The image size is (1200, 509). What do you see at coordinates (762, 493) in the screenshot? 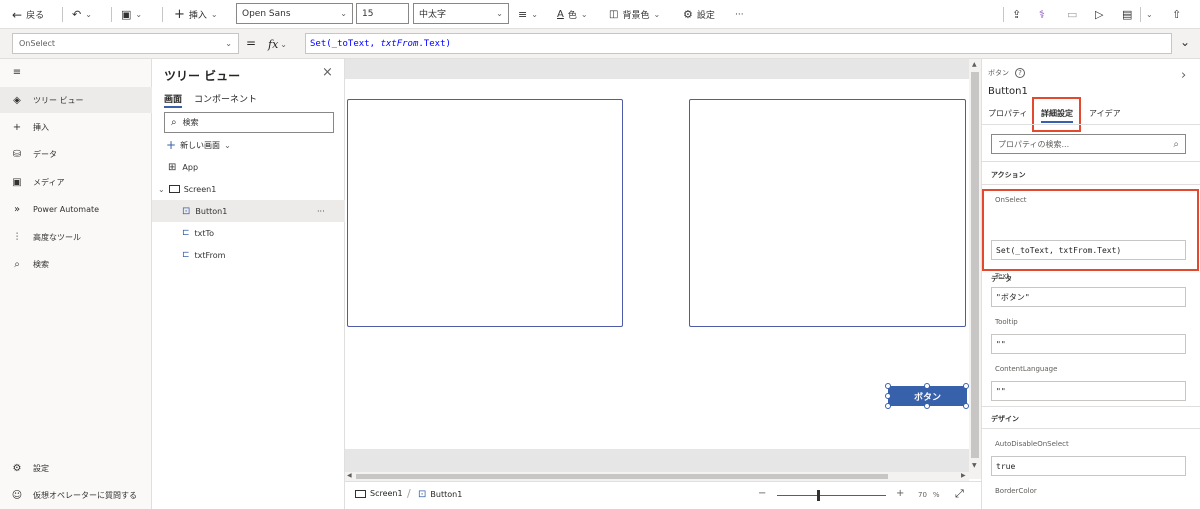
I see `zoom-out-button: −` at bounding box center [762, 493].